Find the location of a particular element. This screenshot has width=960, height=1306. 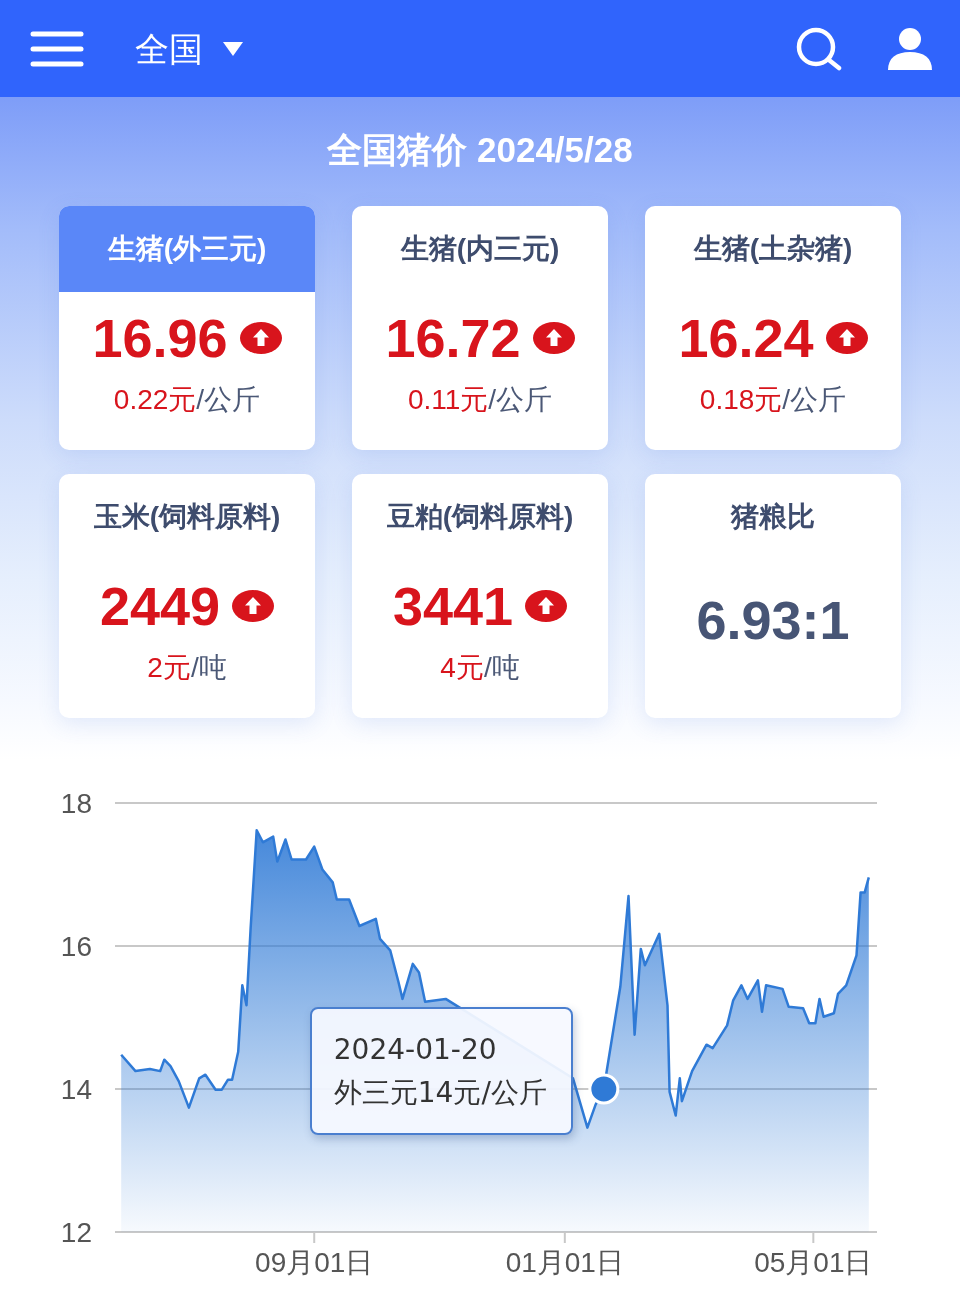

region-dropdown: 全国 is located at coordinates (189, 48).